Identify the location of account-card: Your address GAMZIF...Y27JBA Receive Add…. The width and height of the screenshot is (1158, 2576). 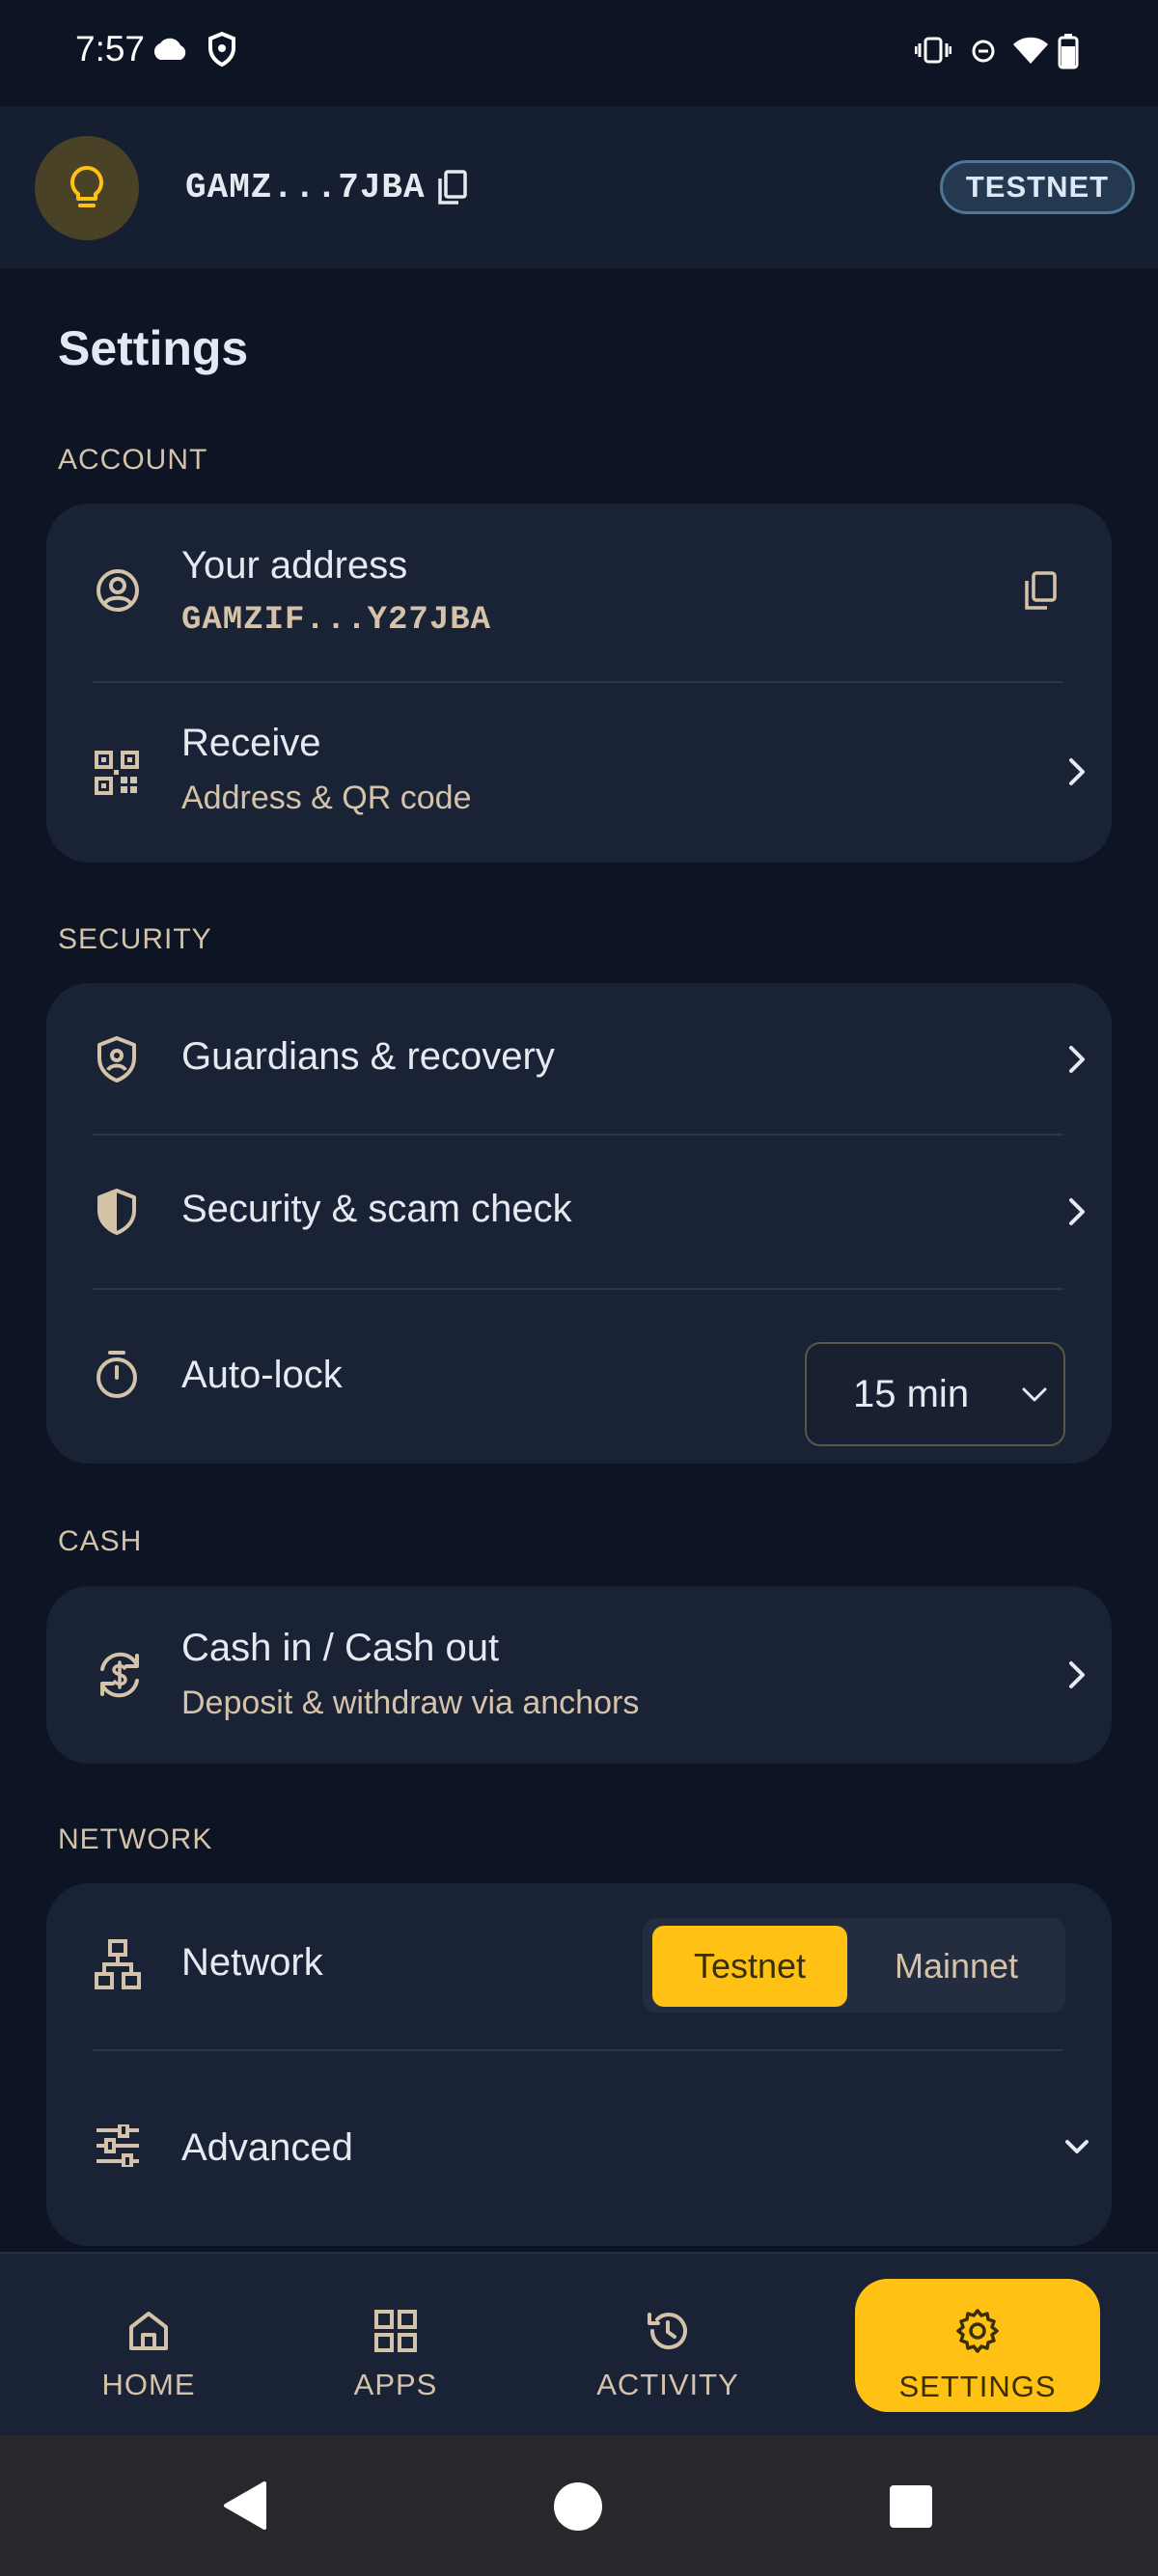
(579, 683).